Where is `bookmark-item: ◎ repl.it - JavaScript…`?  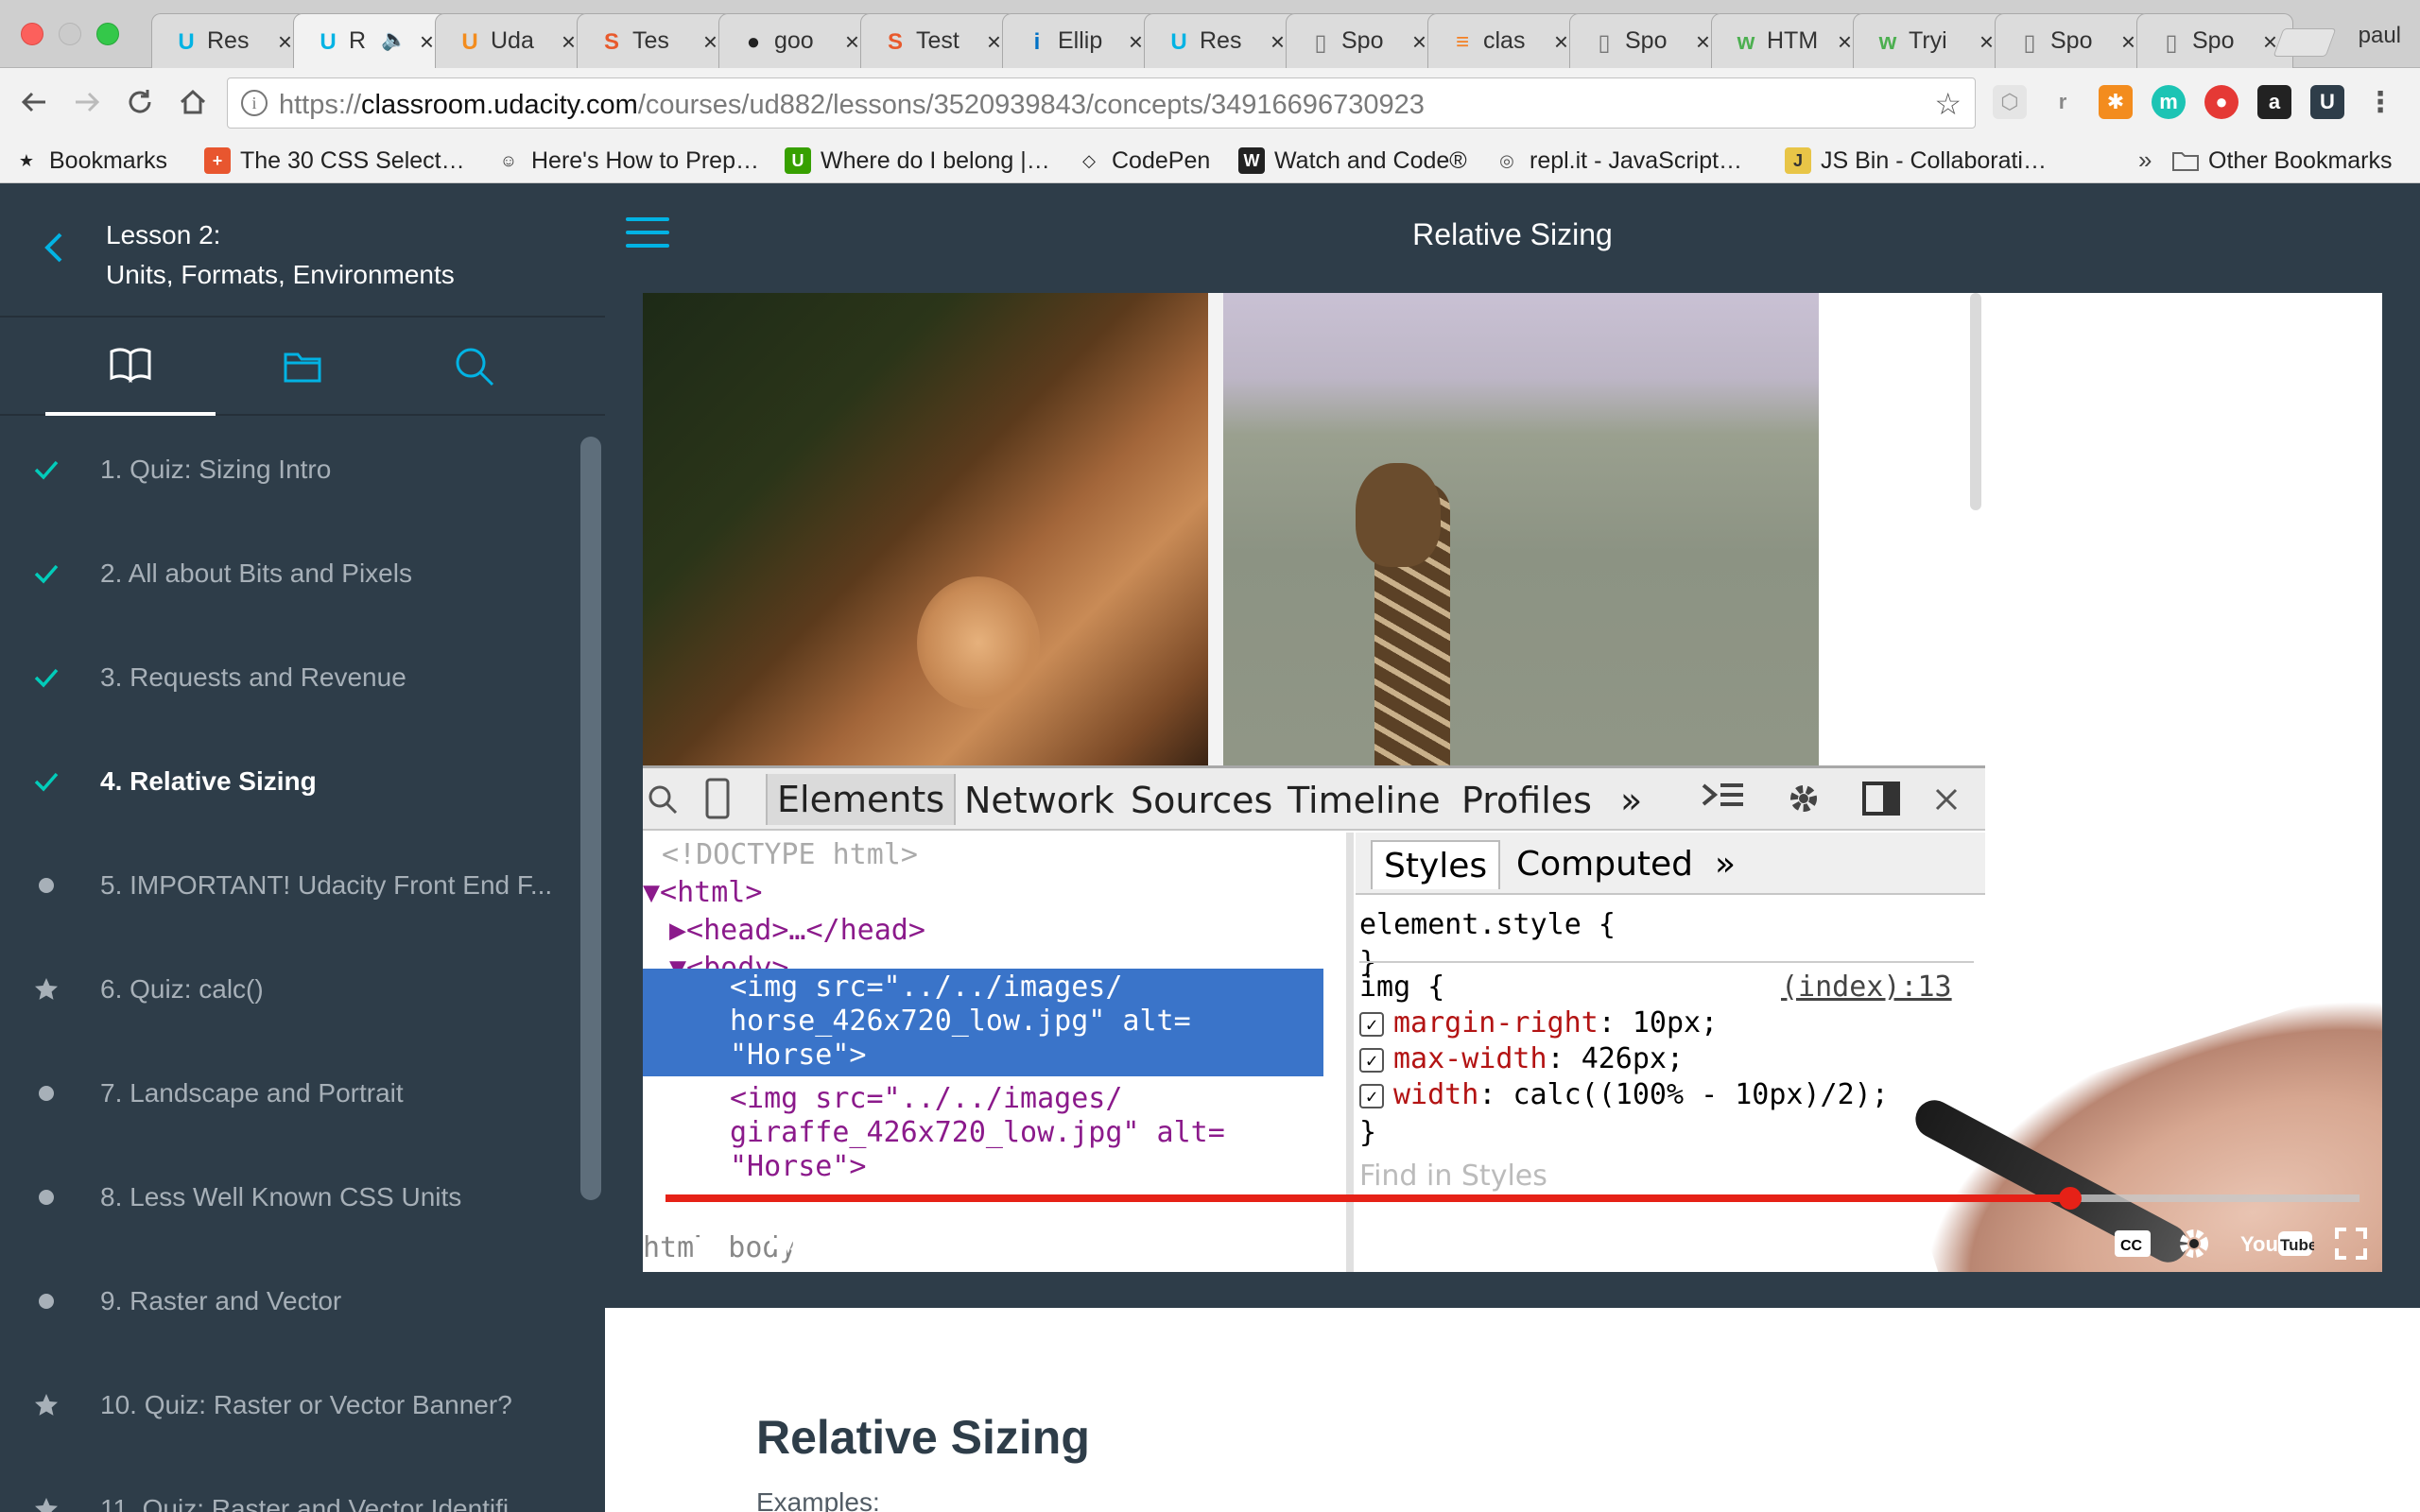
bookmark-item: ◎ repl.it - JavaScript… is located at coordinates (1618, 161).